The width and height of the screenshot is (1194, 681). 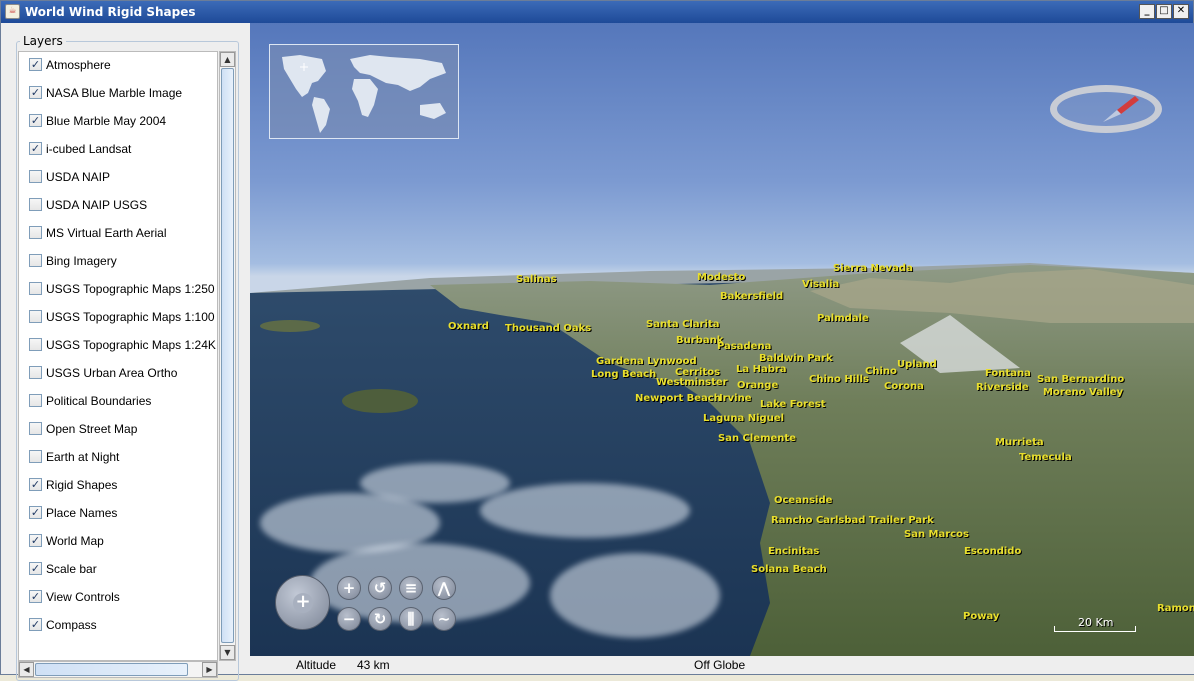 I want to click on layer-label: Atmosphere, so click(x=78, y=65).